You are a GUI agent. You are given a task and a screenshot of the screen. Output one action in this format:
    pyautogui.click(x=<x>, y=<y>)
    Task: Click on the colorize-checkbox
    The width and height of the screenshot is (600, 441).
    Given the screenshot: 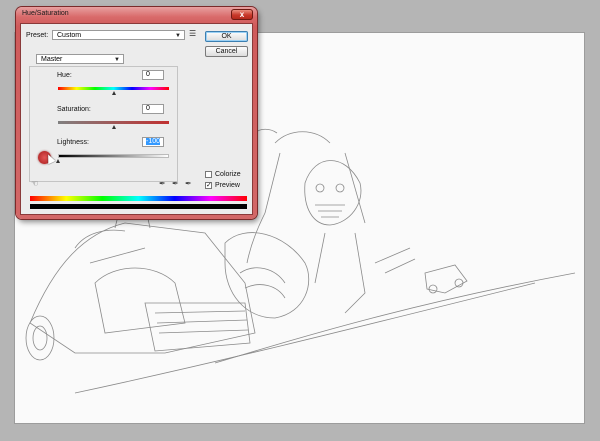 What is the action you would take?
    pyautogui.click(x=208, y=174)
    